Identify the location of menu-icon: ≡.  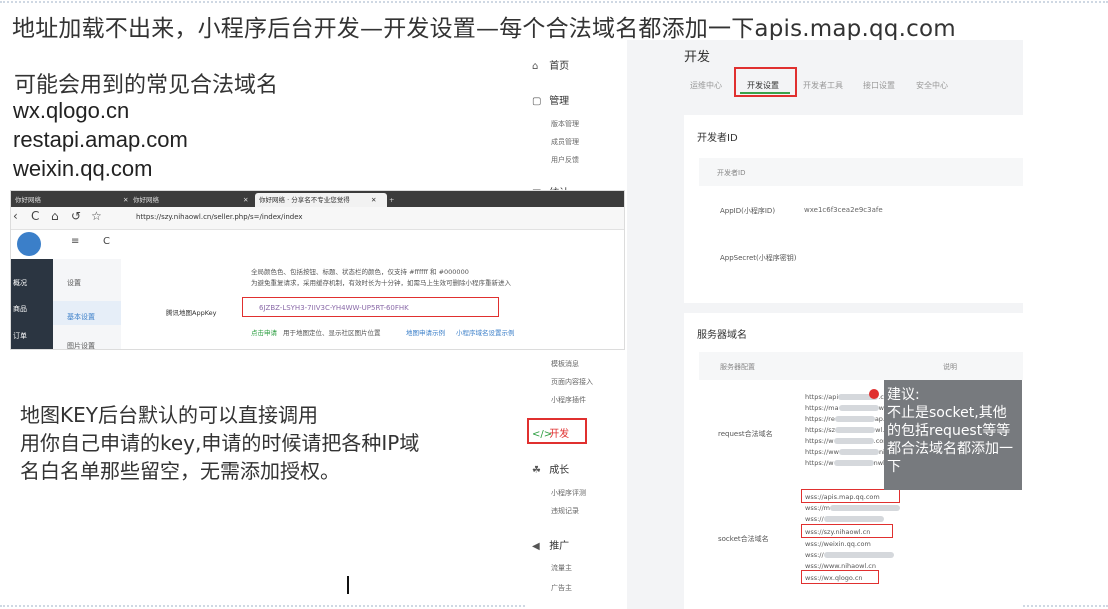
(75, 241).